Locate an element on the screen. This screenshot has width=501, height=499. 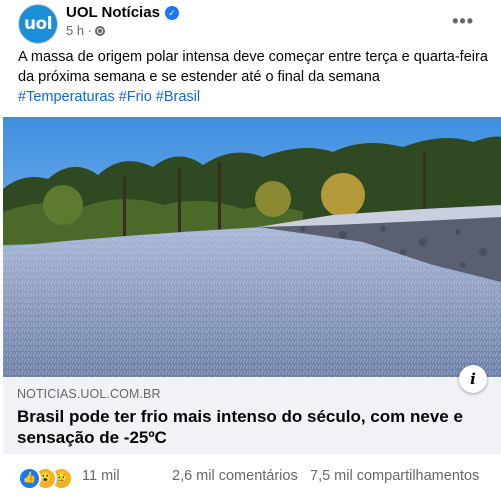
hashtag-list: #Temperaturas #Frio #Brasil is located at coordinates (111, 97).